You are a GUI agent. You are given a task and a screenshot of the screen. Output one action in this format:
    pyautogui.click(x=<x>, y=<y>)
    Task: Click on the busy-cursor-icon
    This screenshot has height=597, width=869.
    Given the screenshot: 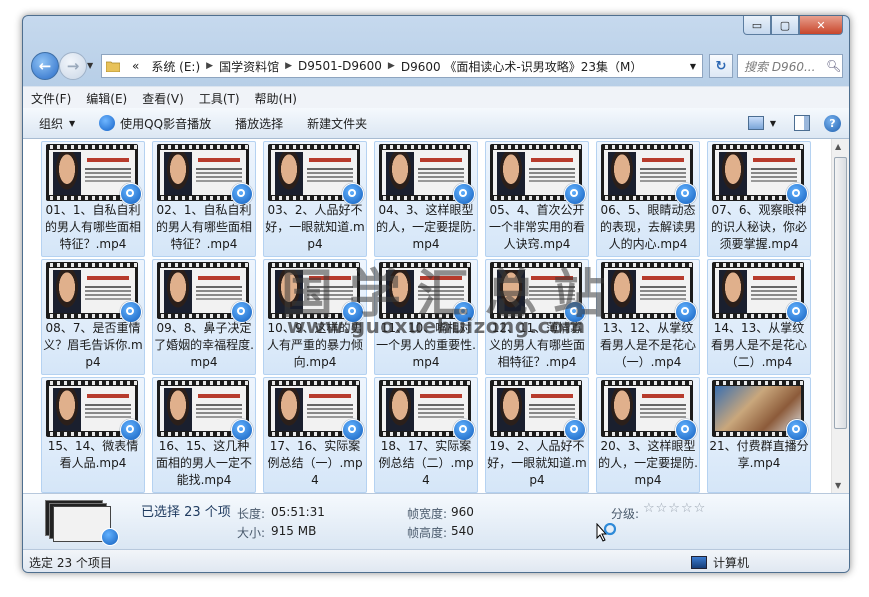 What is the action you would take?
    pyautogui.click(x=606, y=532)
    